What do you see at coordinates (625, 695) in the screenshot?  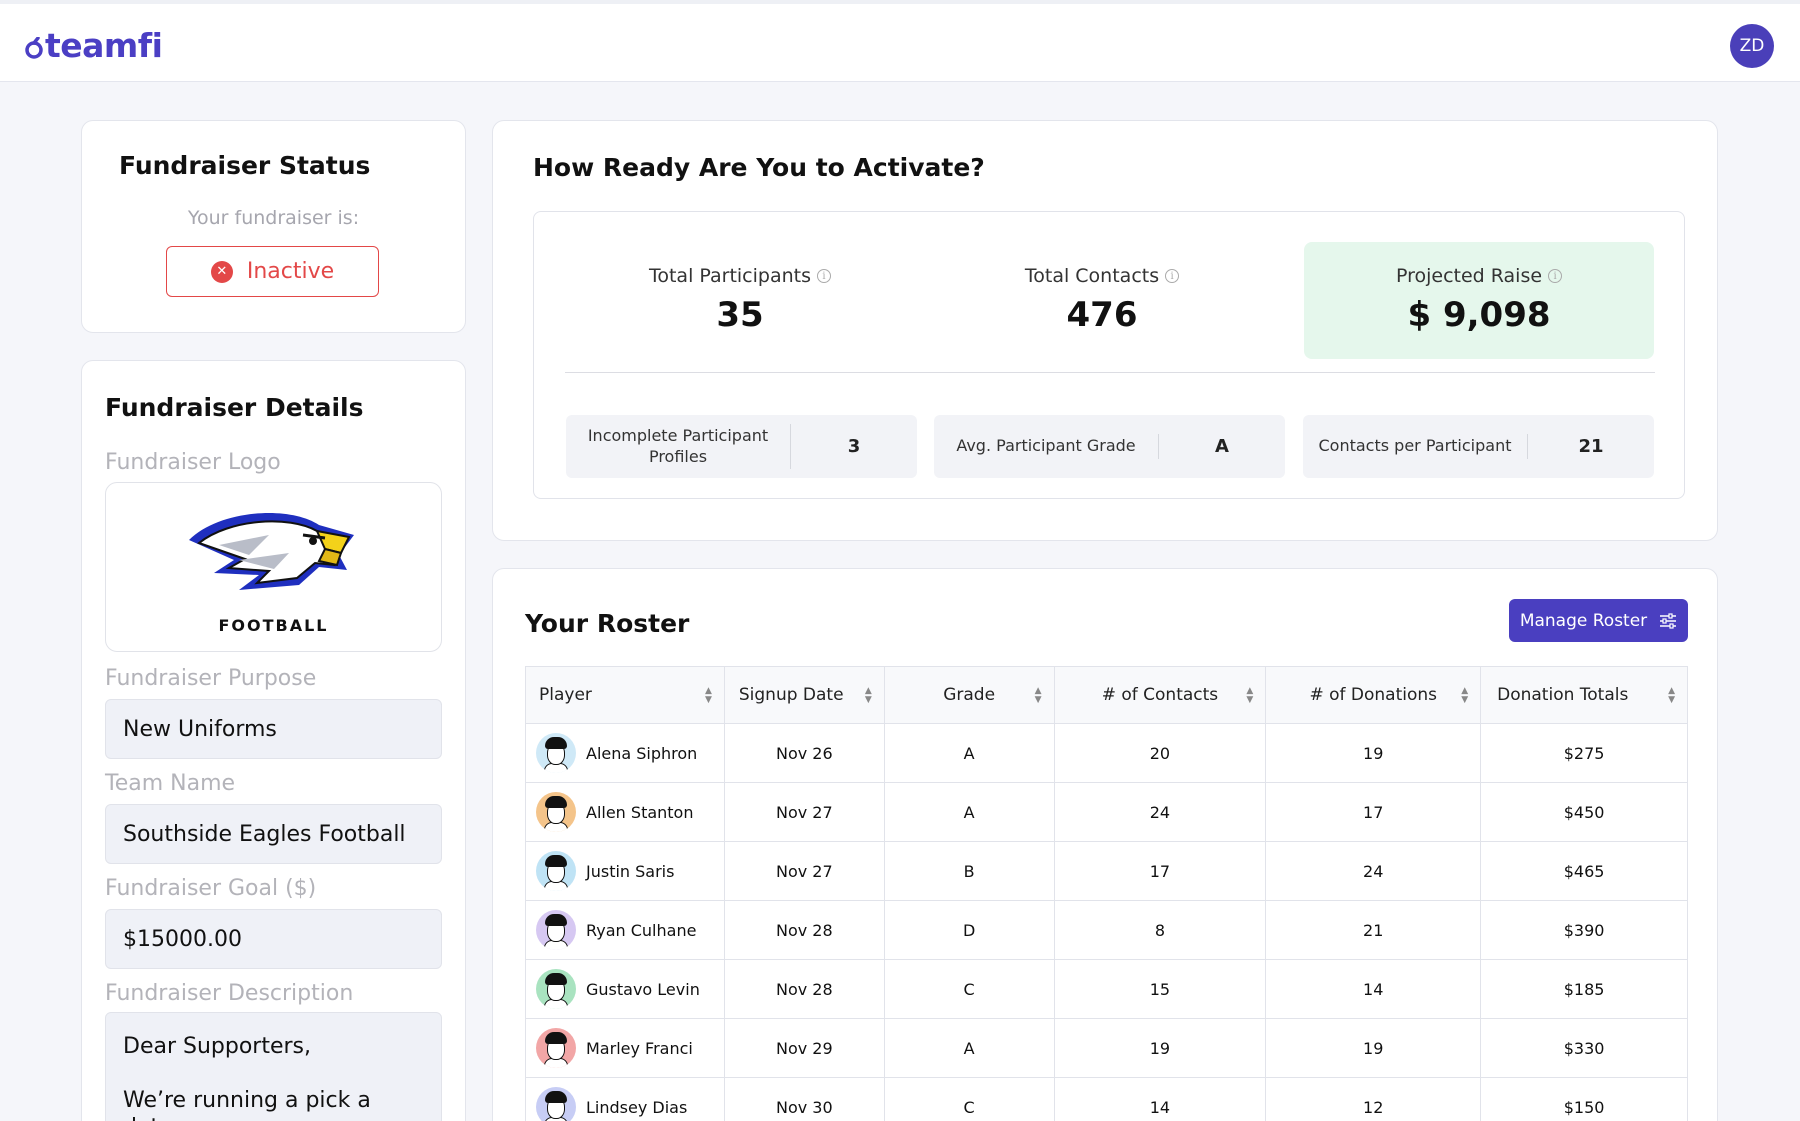 I see `column-header-player: Player ▲ ▼` at bounding box center [625, 695].